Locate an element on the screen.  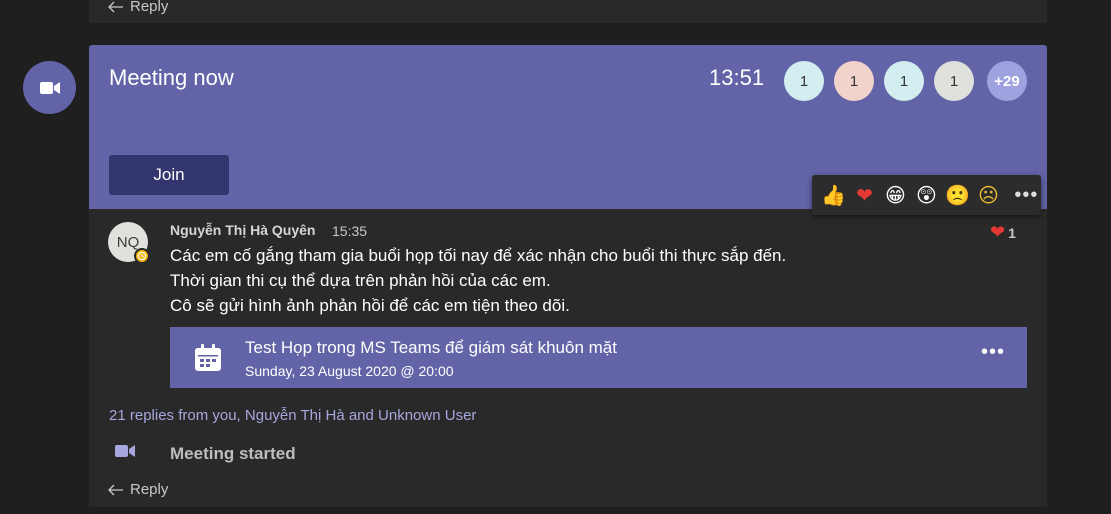
thumbs-up-reaction-icon: 👍 is located at coordinates (833, 195).